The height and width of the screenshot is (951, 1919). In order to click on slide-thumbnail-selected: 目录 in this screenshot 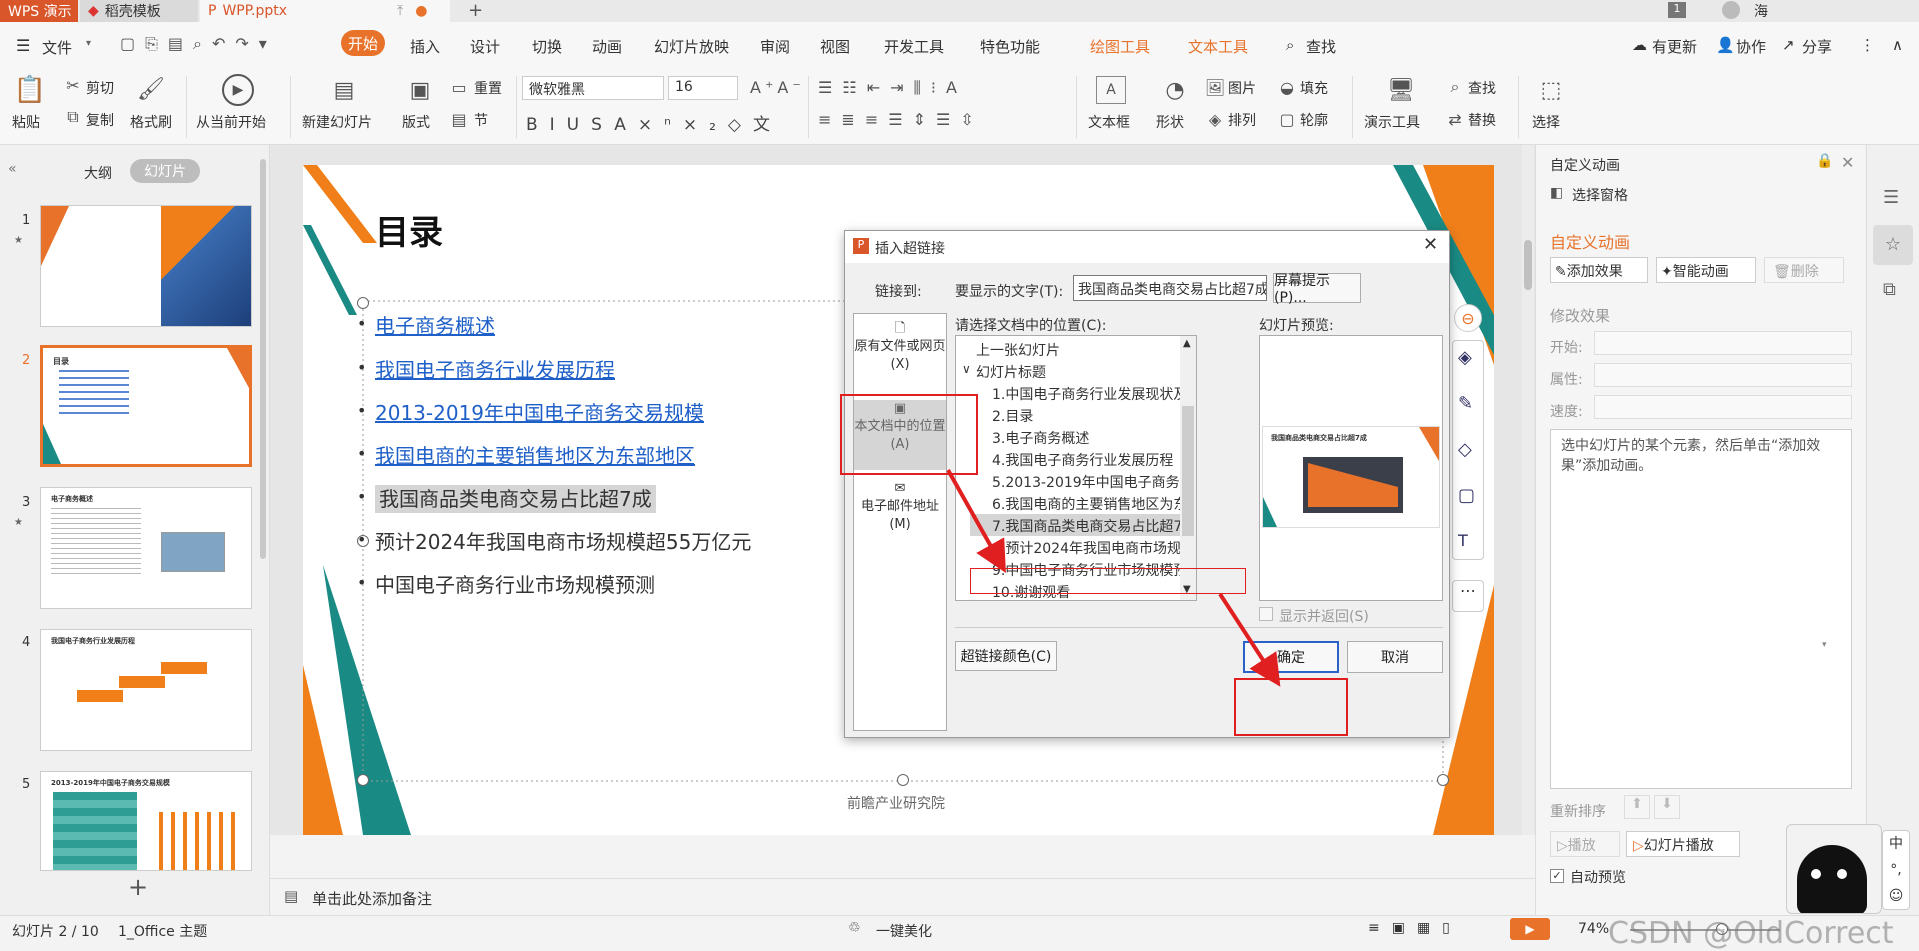, I will do `click(146, 406)`.